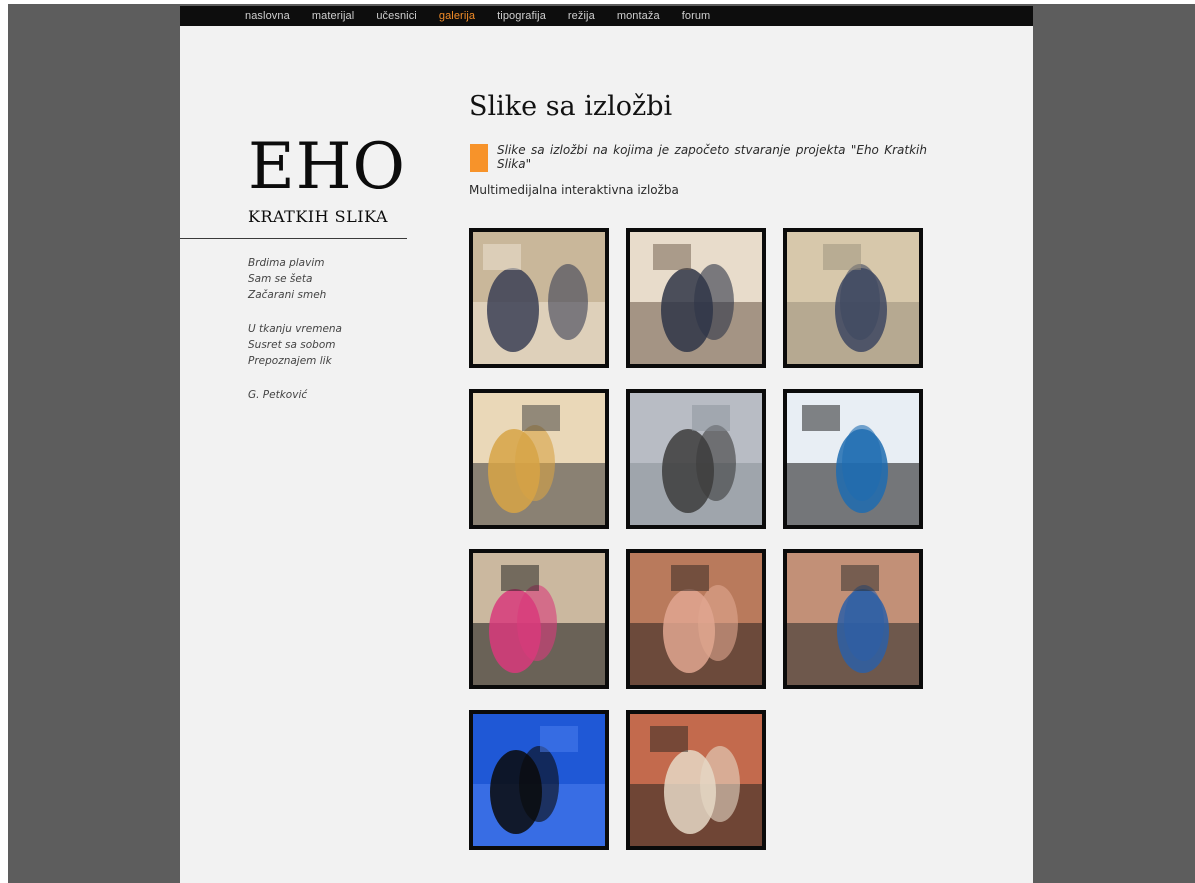 This screenshot has width=1195, height=883. I want to click on nav-item-naslovna: naslovna, so click(267, 16).